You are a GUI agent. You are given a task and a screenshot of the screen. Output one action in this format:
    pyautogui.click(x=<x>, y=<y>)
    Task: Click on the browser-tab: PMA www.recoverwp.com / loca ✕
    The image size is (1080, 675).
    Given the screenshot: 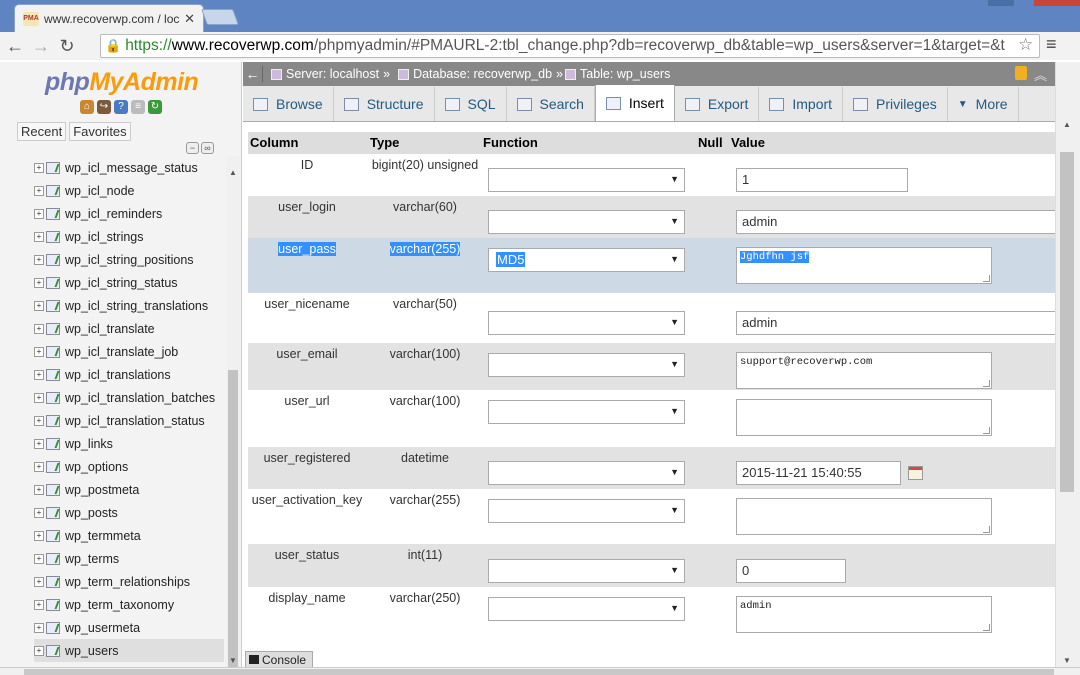 What is the action you would take?
    pyautogui.click(x=109, y=18)
    